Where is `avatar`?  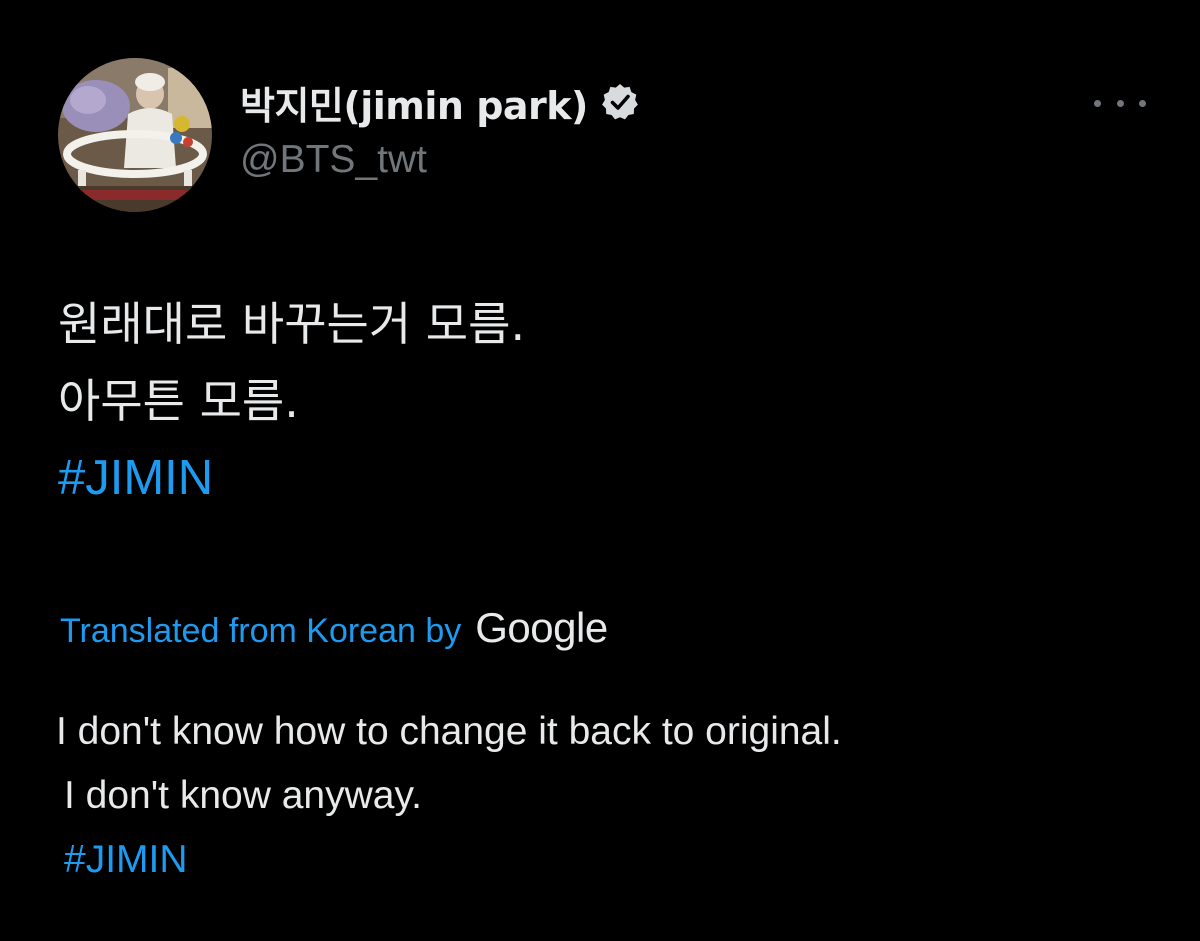
avatar is located at coordinates (135, 135).